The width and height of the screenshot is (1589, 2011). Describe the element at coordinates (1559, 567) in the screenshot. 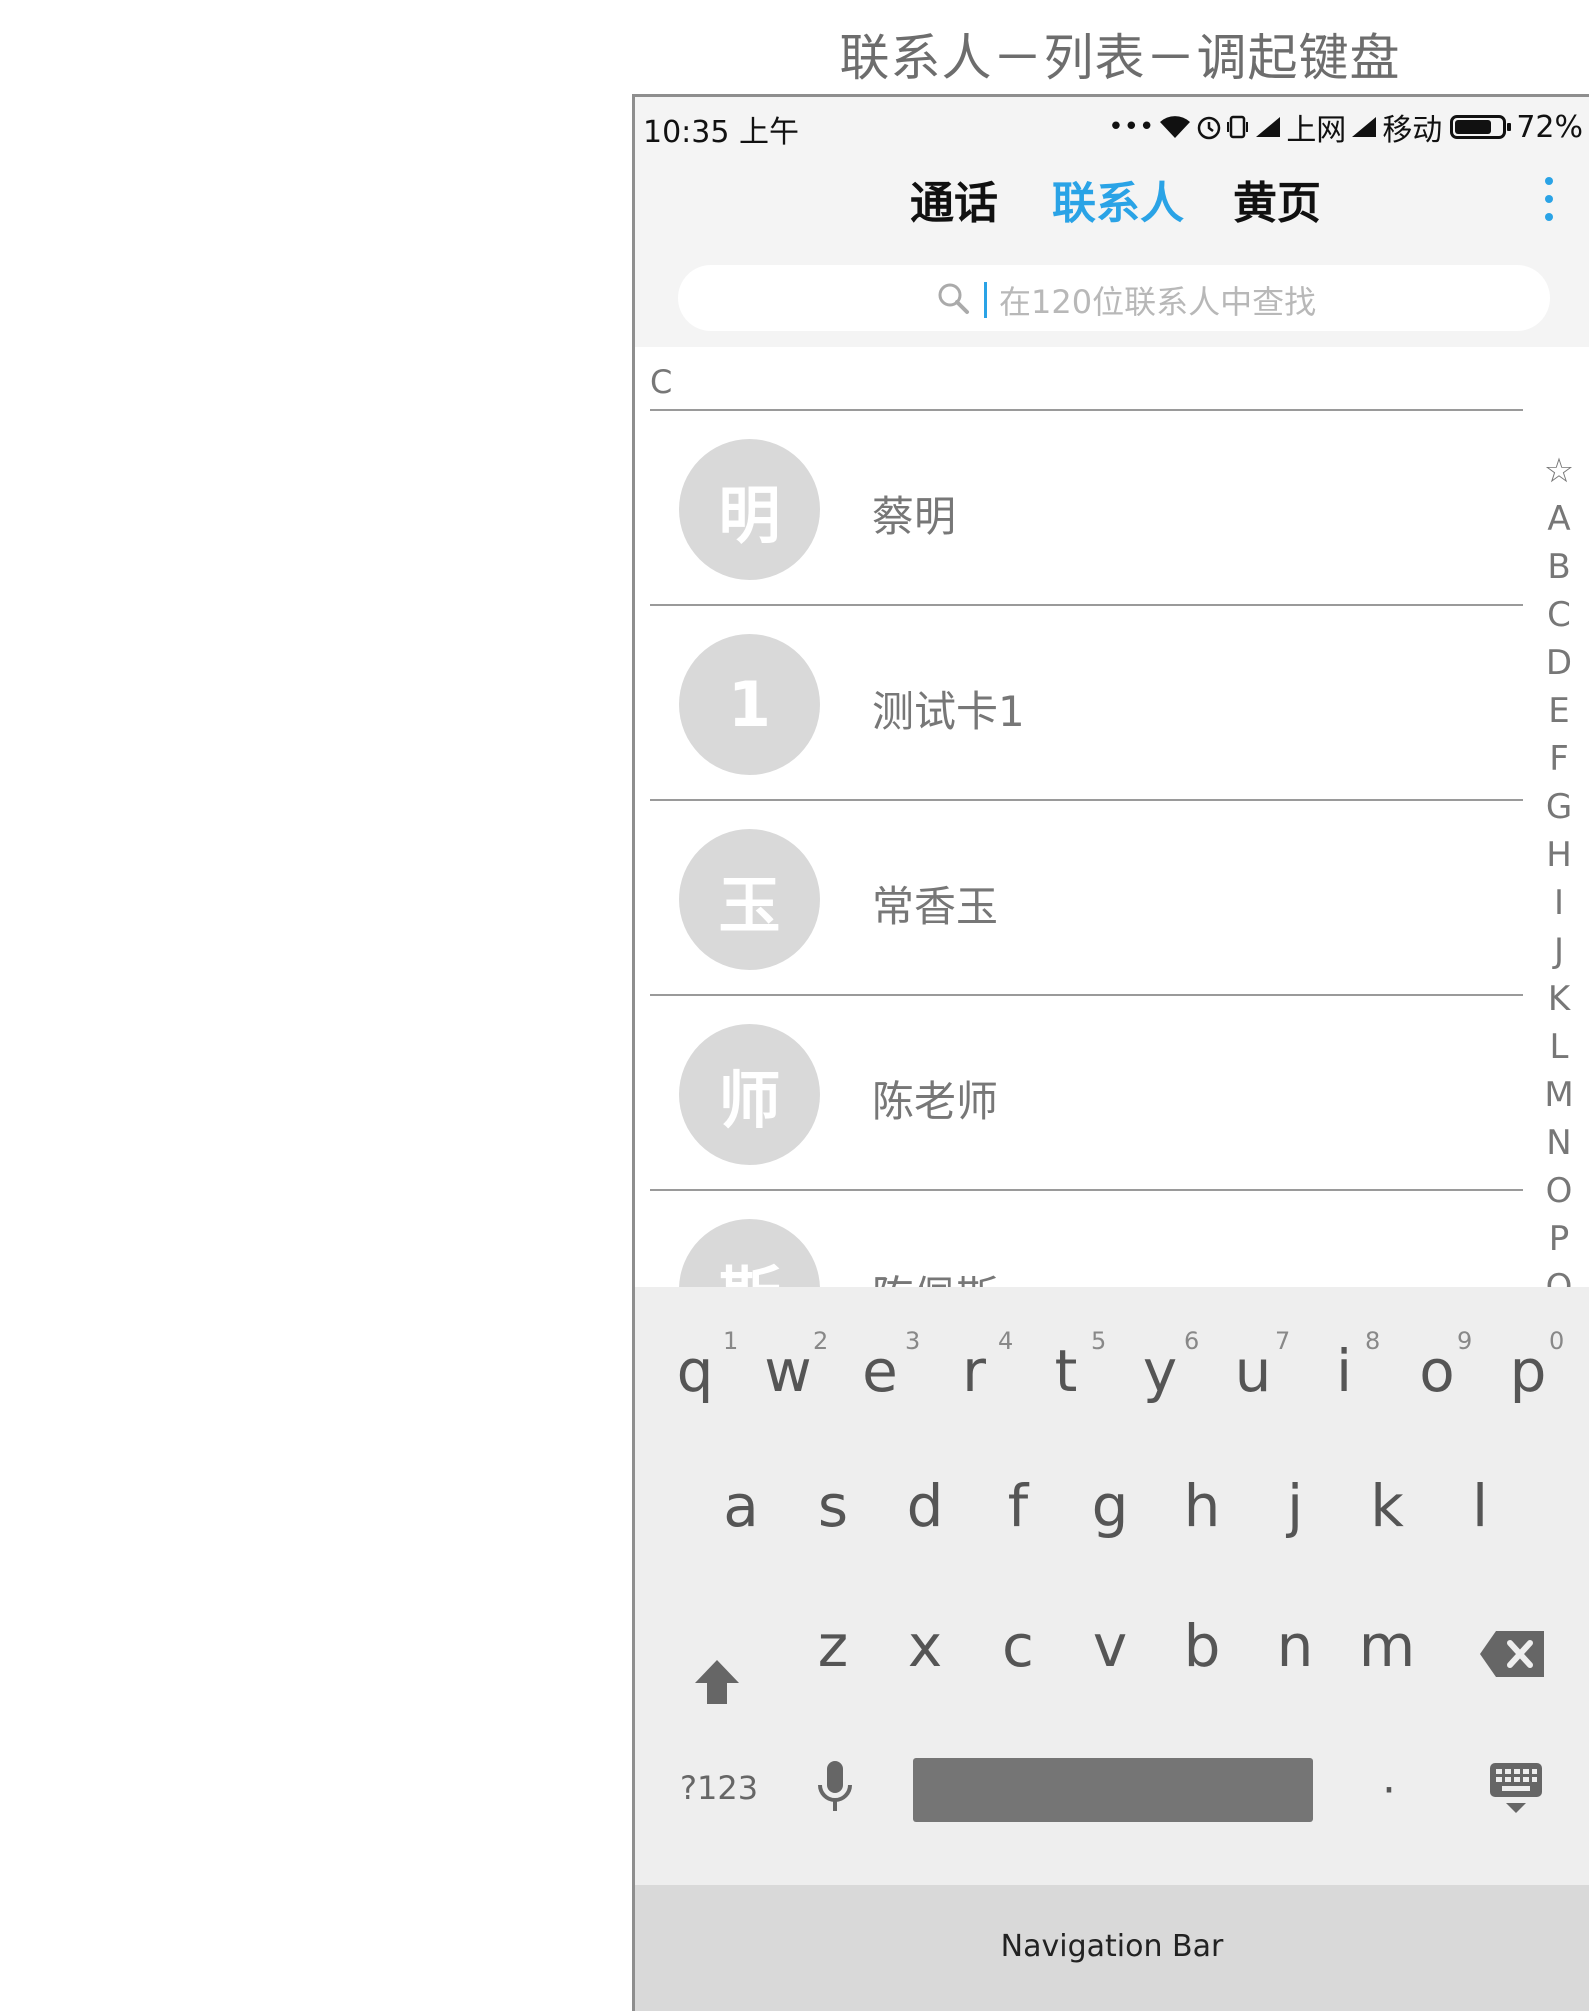

I see `index-item: B` at that location.